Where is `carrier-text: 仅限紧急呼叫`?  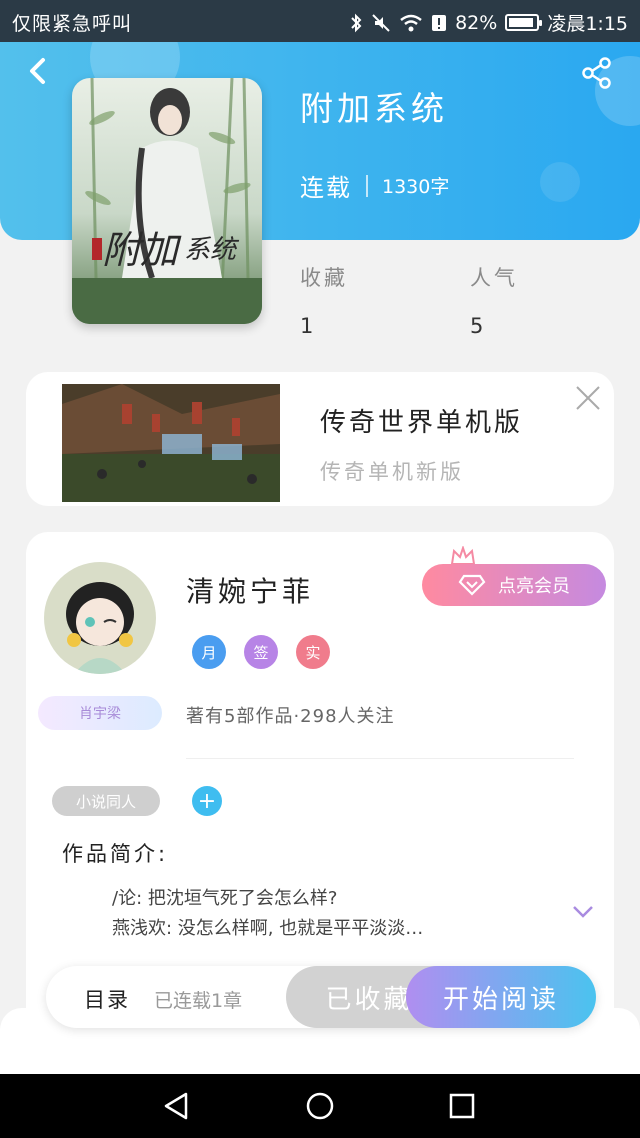 carrier-text: 仅限紧急呼叫 is located at coordinates (72, 24).